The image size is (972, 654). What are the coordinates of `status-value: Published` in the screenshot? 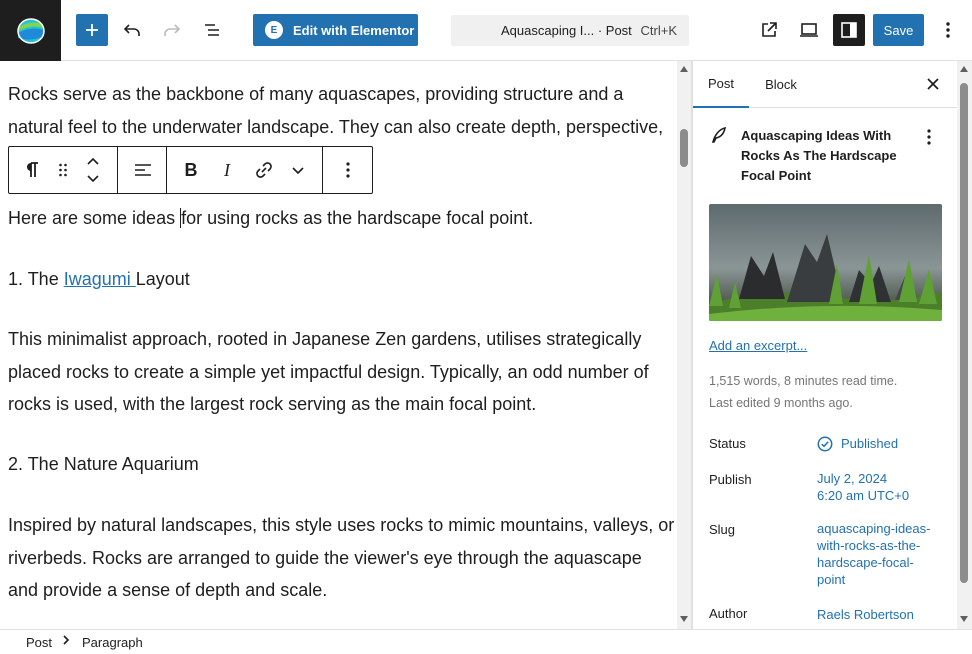 It's located at (877, 443).